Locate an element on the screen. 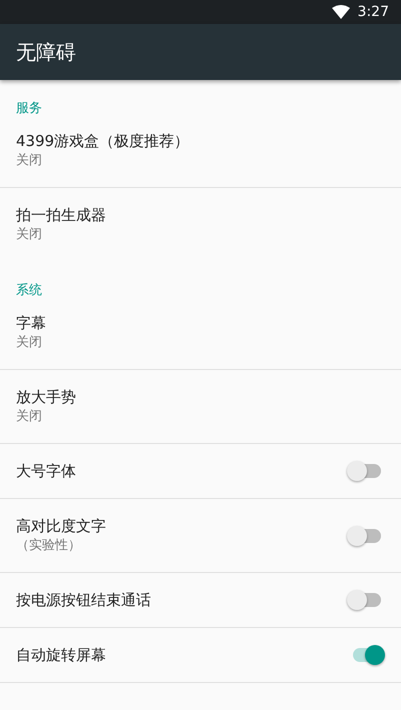 This screenshot has height=710, width=401. item-title: 按电源按钮结束通话 is located at coordinates (83, 600).